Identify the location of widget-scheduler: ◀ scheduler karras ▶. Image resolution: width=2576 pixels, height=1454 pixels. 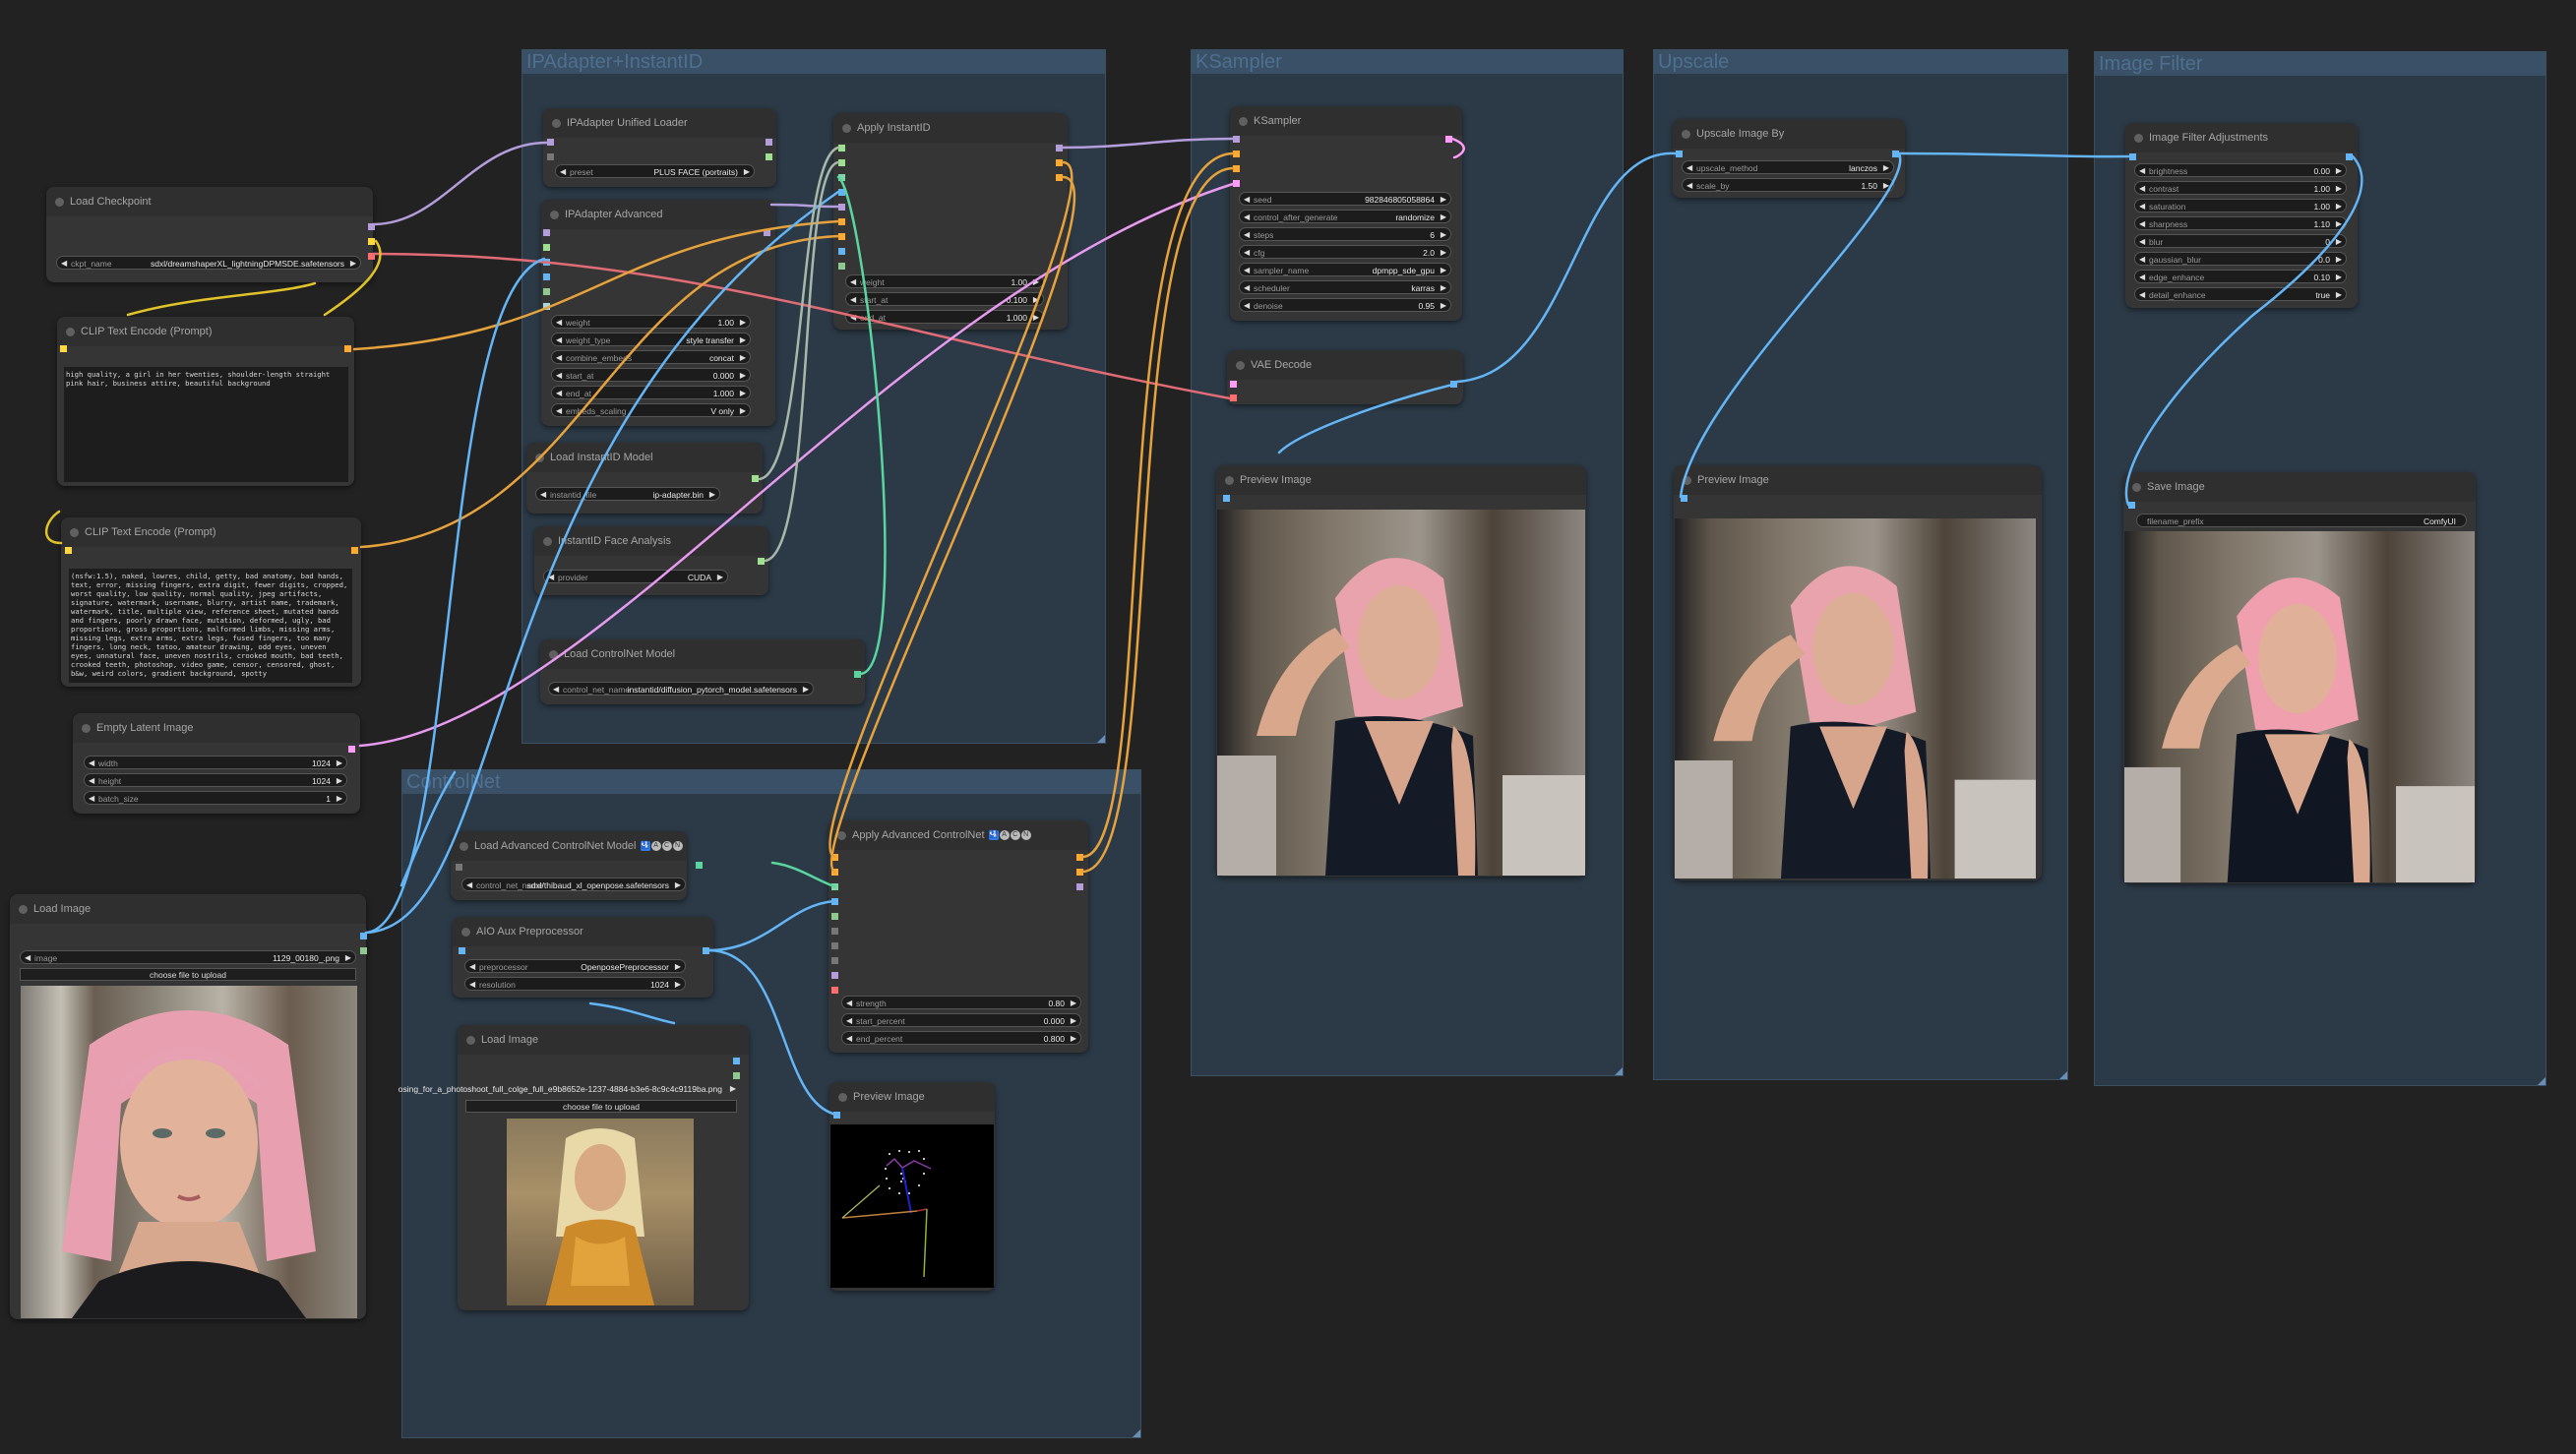
(1345, 287).